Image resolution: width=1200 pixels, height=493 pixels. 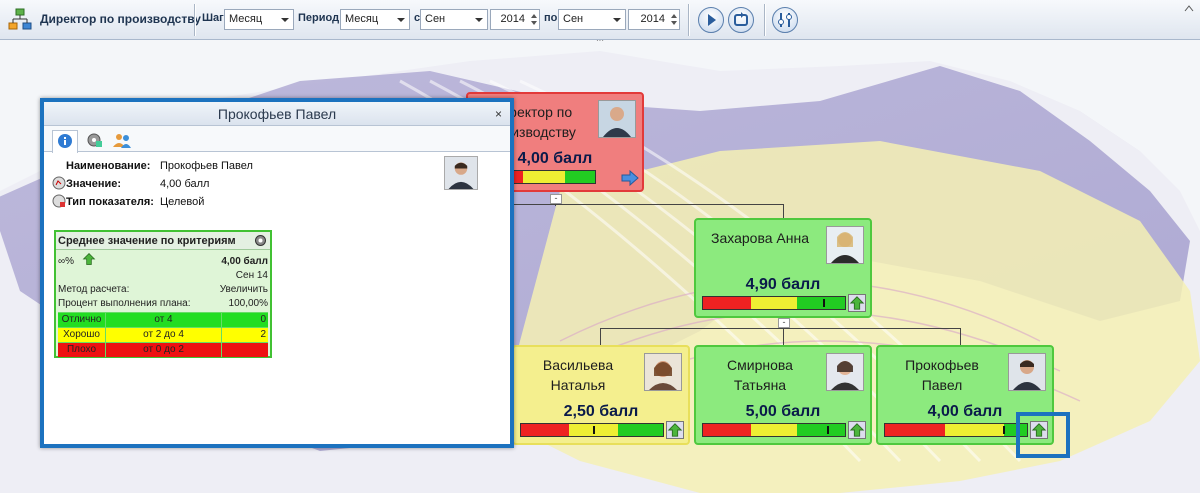 I want to click on sliders-icon, so click(x=785, y=20).